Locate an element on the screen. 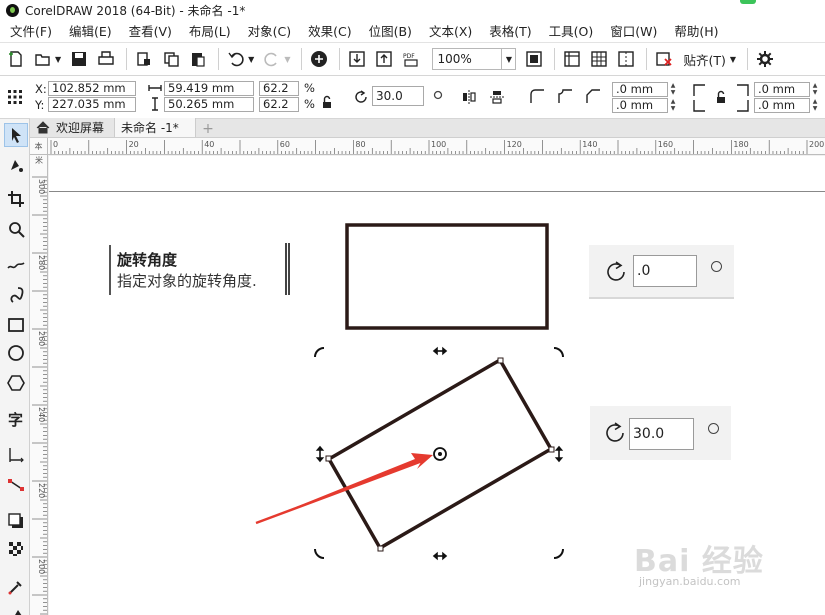 The height and width of the screenshot is (615, 825). corner-radius-top-right-input: .0 mm is located at coordinates (782, 89).